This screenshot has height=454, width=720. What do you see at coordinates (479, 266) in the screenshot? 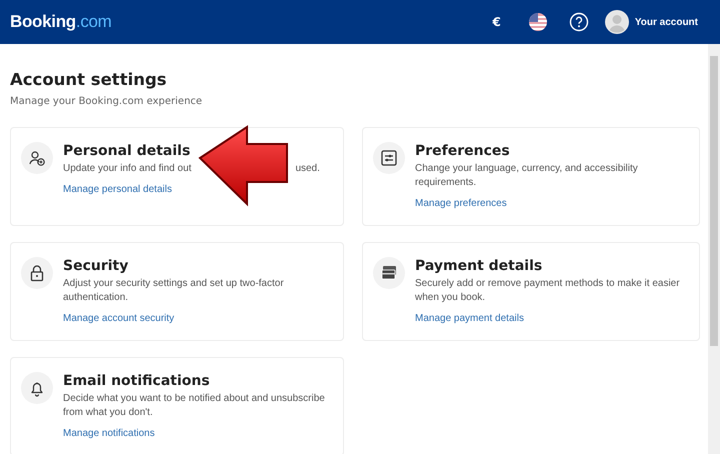
I see `card-title: Payment details` at bounding box center [479, 266].